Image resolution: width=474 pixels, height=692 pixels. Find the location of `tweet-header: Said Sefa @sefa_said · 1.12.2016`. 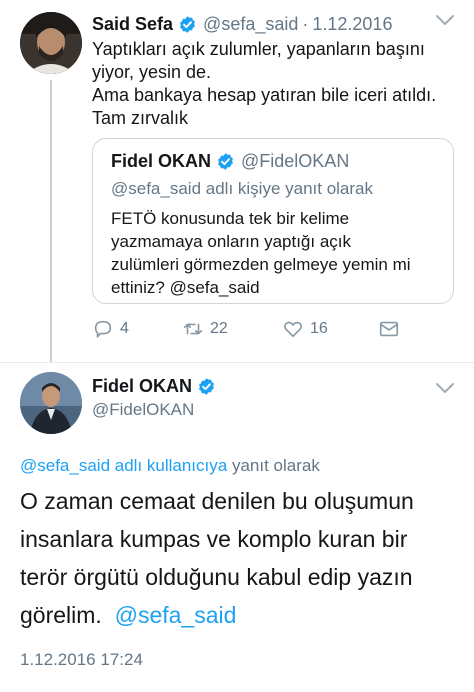

tweet-header: Said Sefa @sefa_said · 1.12.2016 is located at coordinates (242, 24).